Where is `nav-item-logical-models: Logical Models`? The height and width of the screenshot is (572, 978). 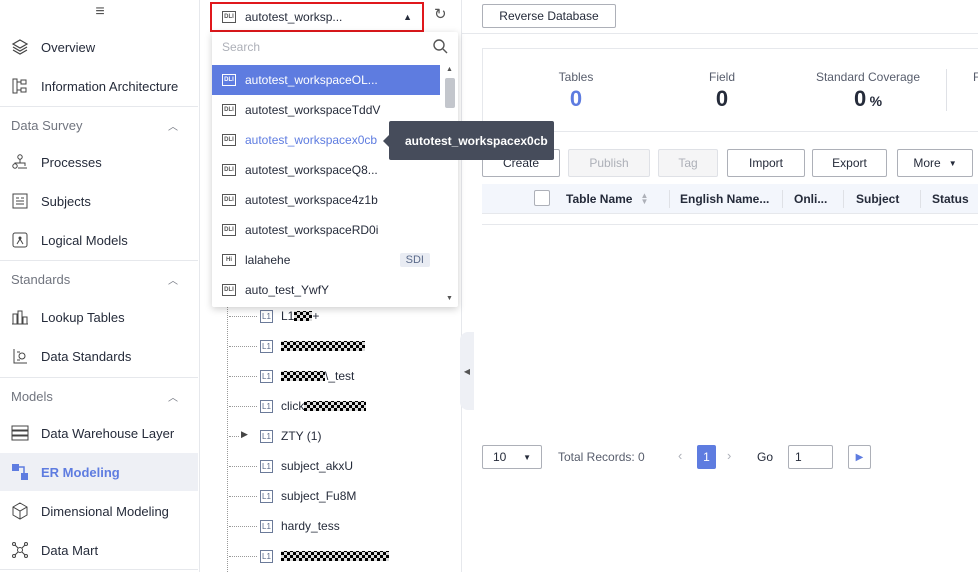
nav-item-logical-models: Logical Models is located at coordinates (99, 240).